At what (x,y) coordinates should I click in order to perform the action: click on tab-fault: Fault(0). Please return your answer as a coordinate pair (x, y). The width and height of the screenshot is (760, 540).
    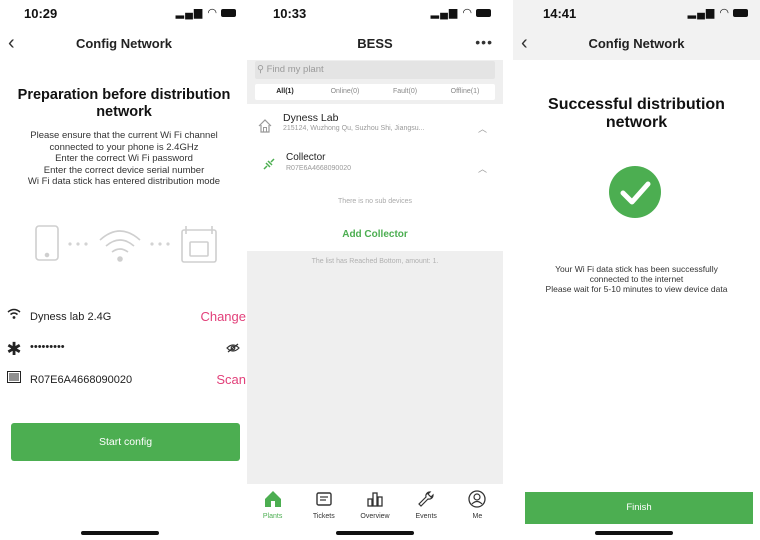
    Looking at the image, I should click on (405, 92).